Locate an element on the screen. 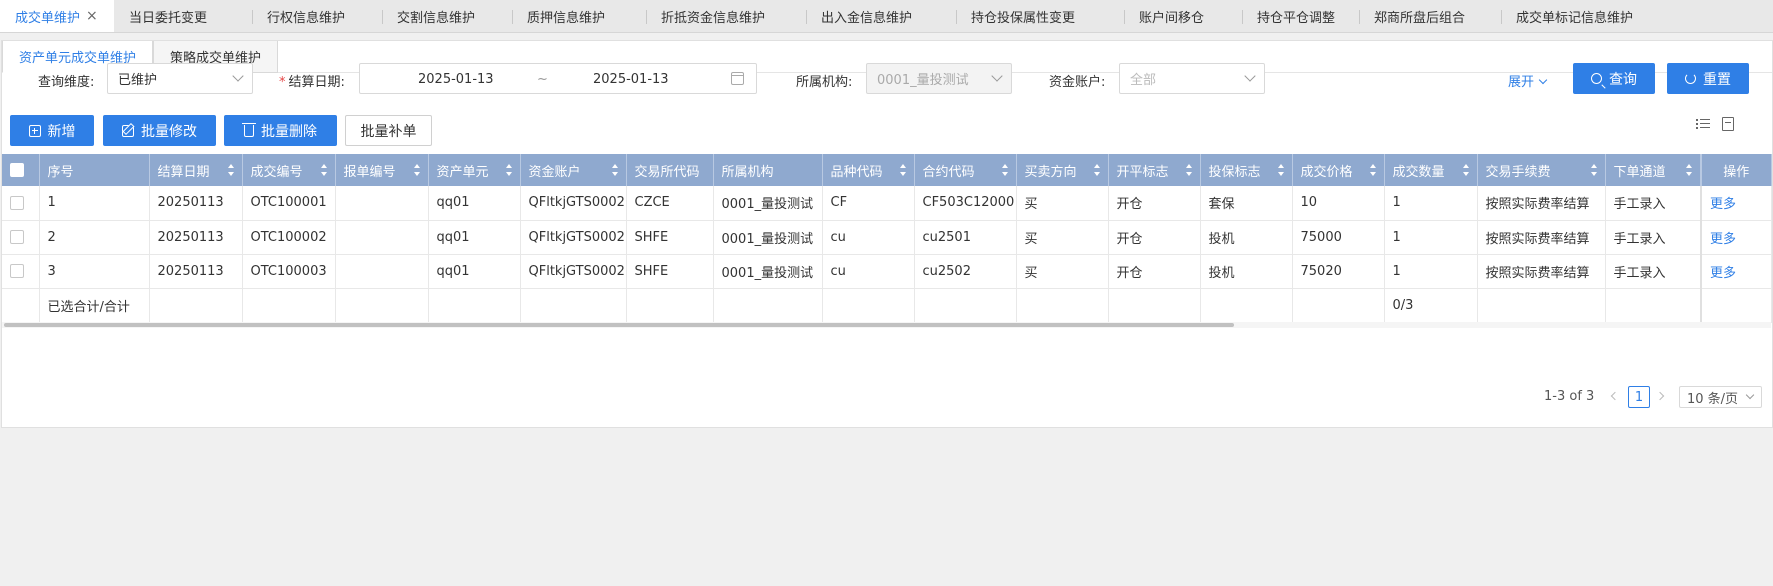  col-header: 资产单元 is located at coordinates (474, 170).